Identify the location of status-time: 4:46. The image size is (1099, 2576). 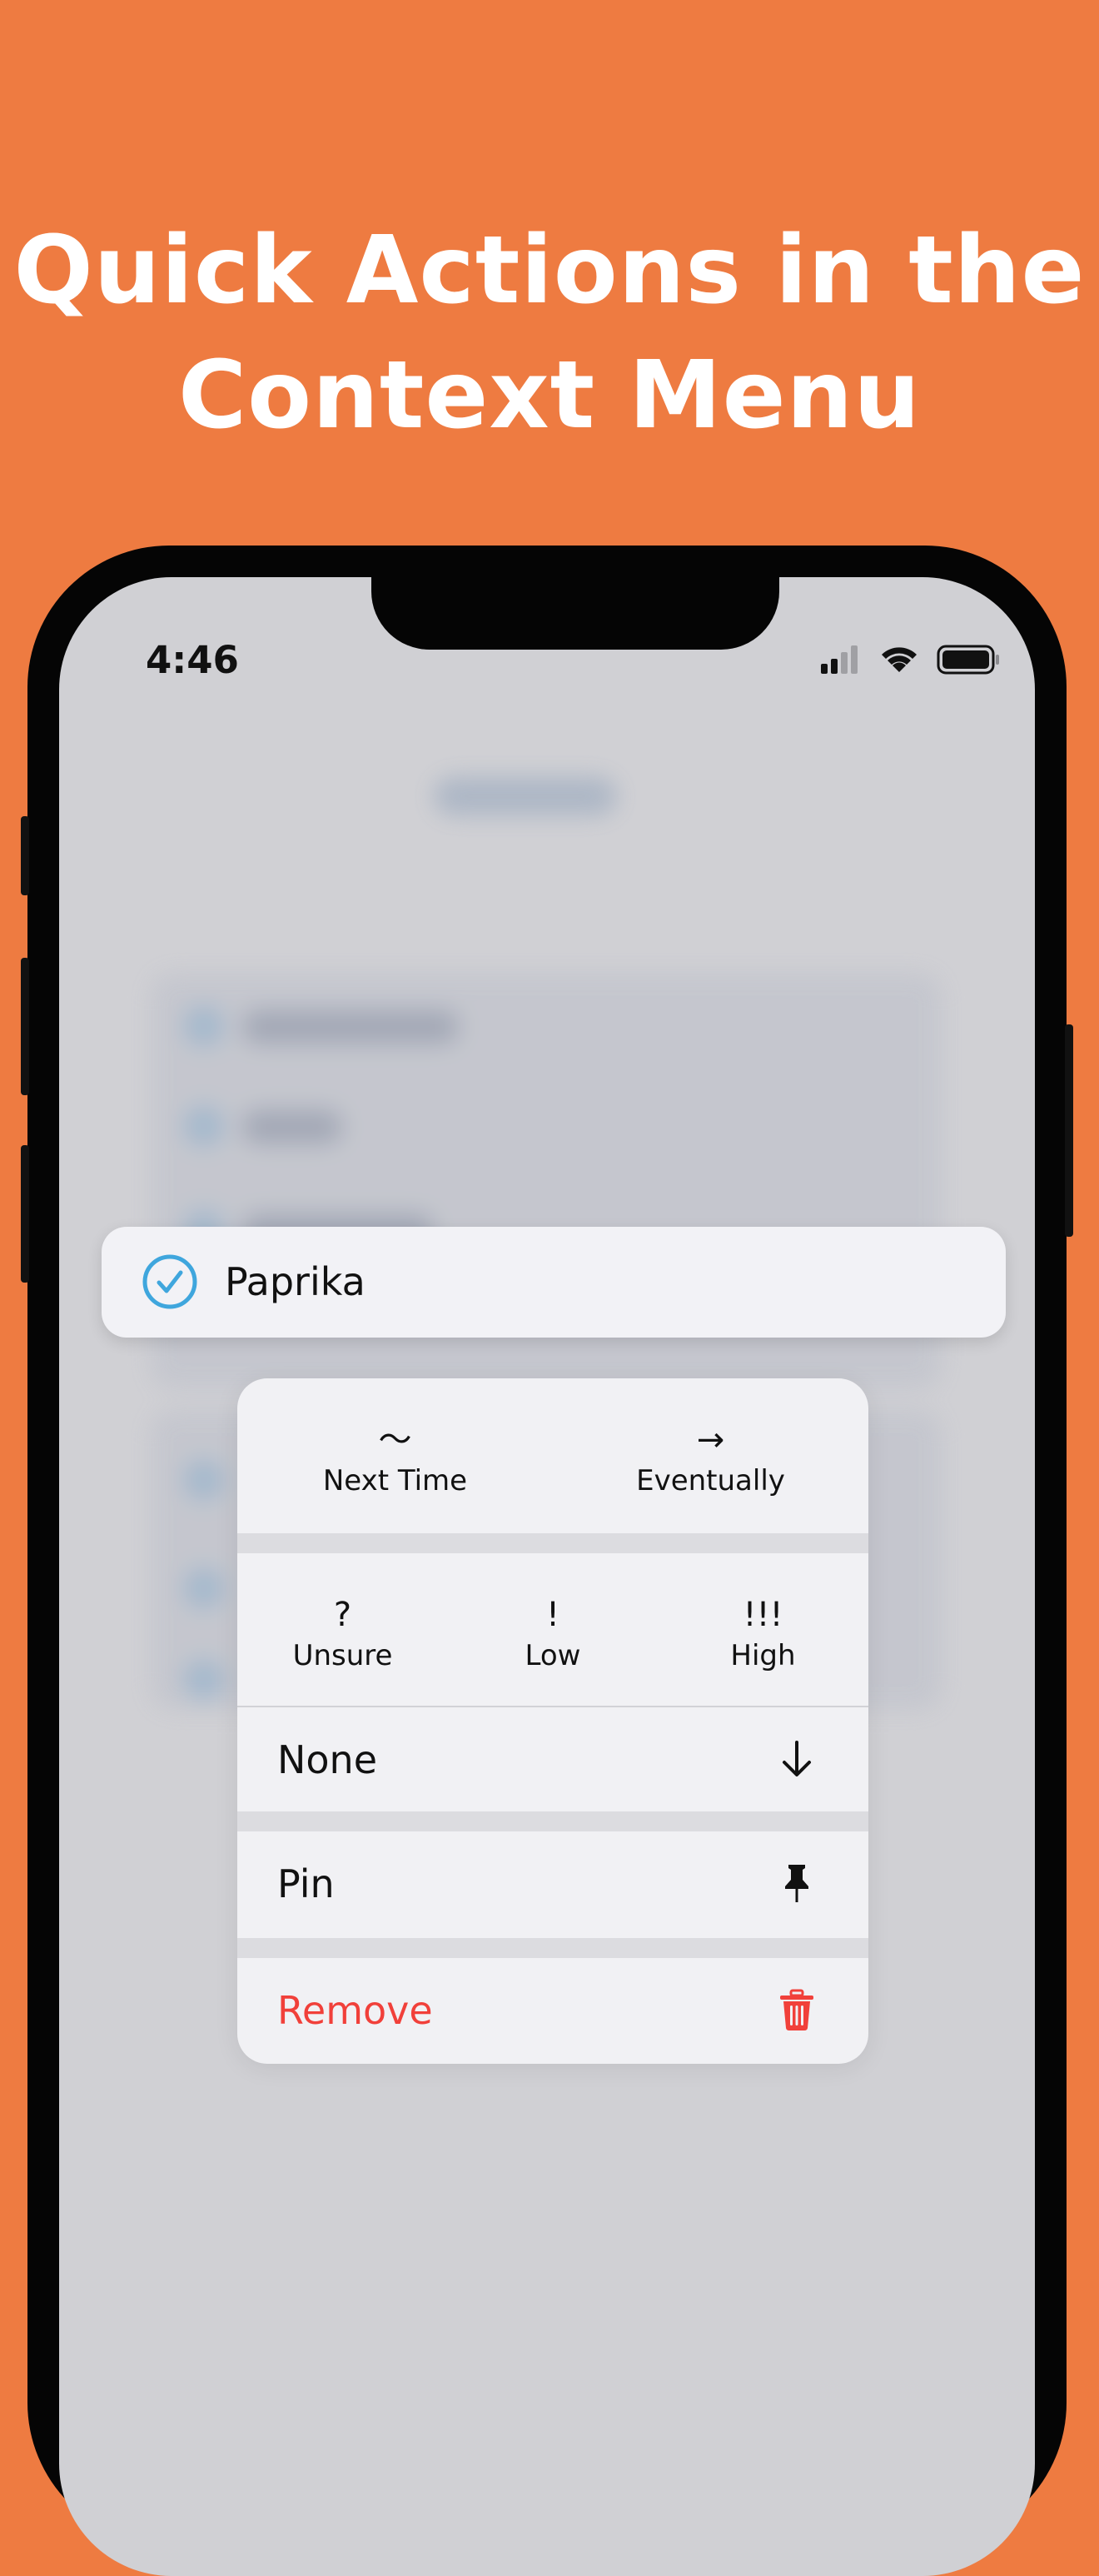
(192, 660).